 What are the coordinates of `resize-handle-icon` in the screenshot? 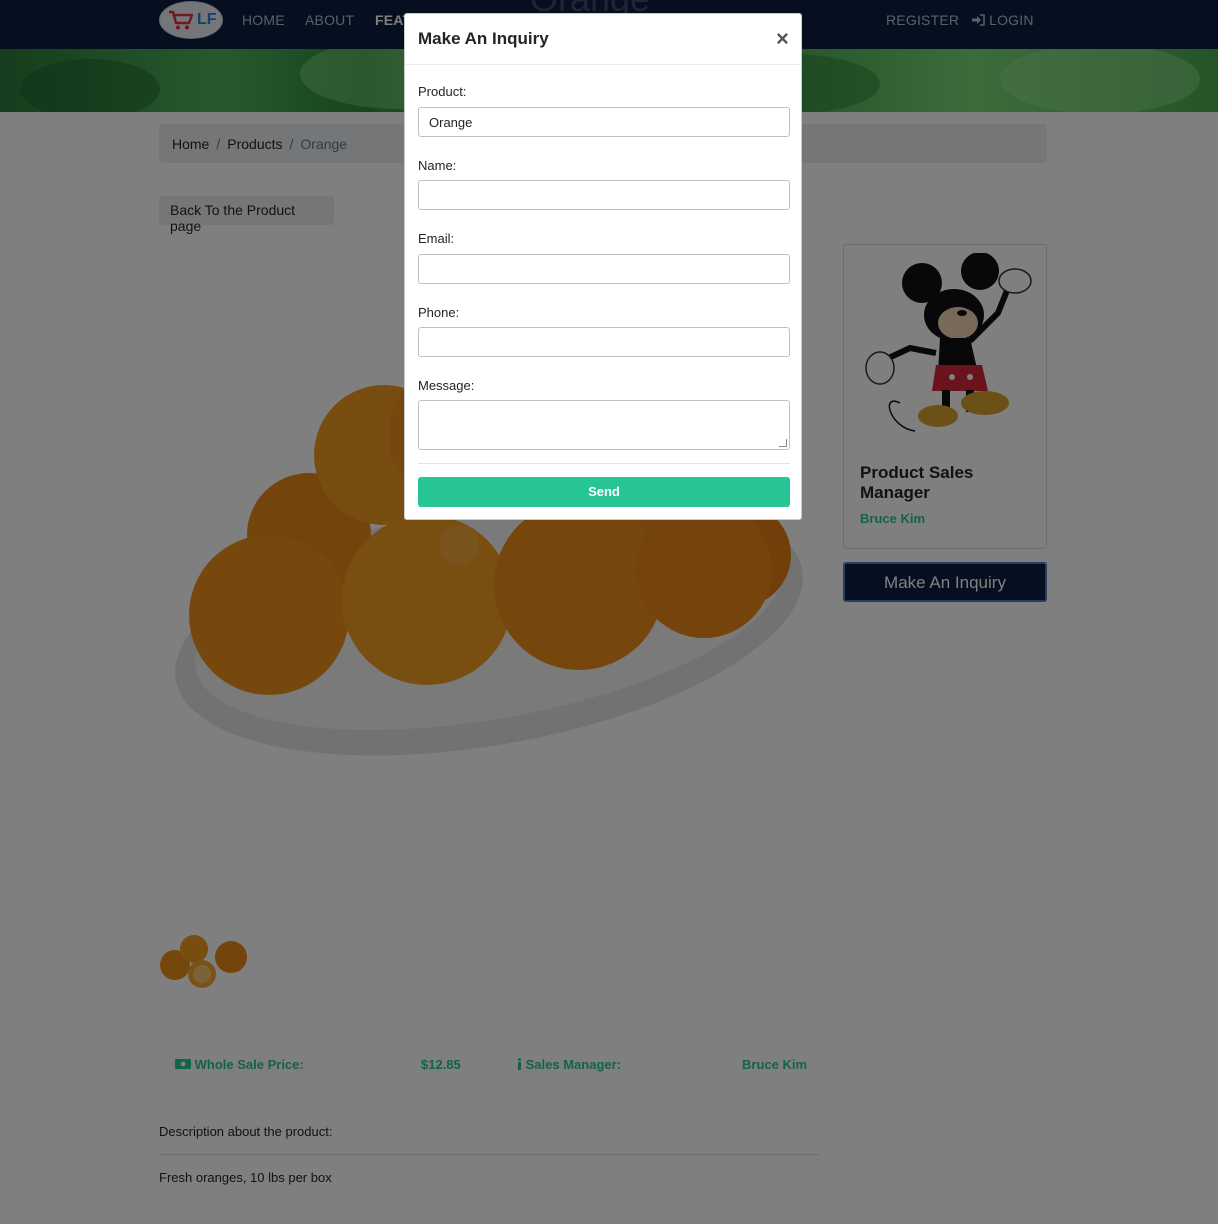 It's located at (783, 443).